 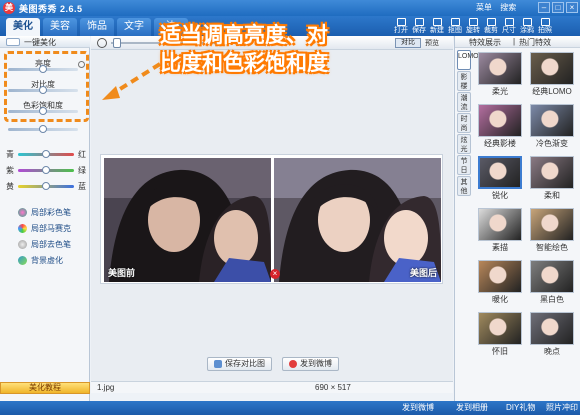 What do you see at coordinates (552, 126) in the screenshot?
I see `effect-thumbnail: 冷色渐变` at bounding box center [552, 126].